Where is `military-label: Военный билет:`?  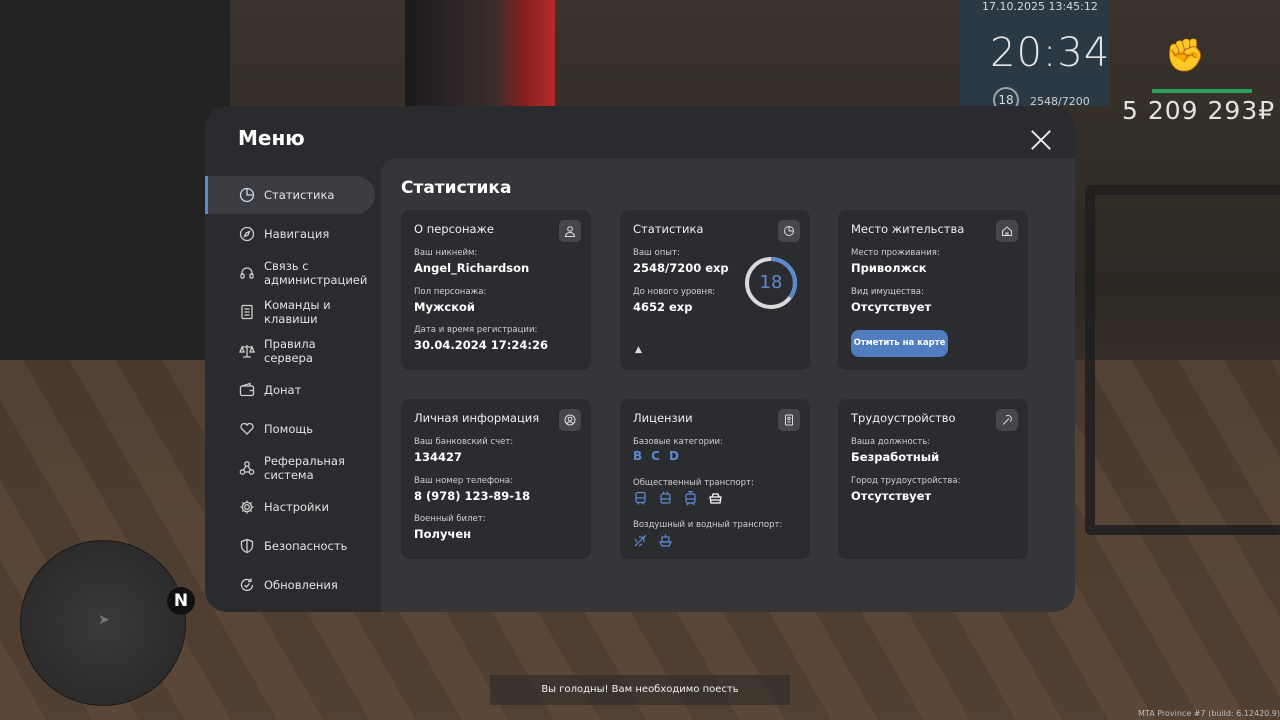 military-label: Военный билет: is located at coordinates (450, 519).